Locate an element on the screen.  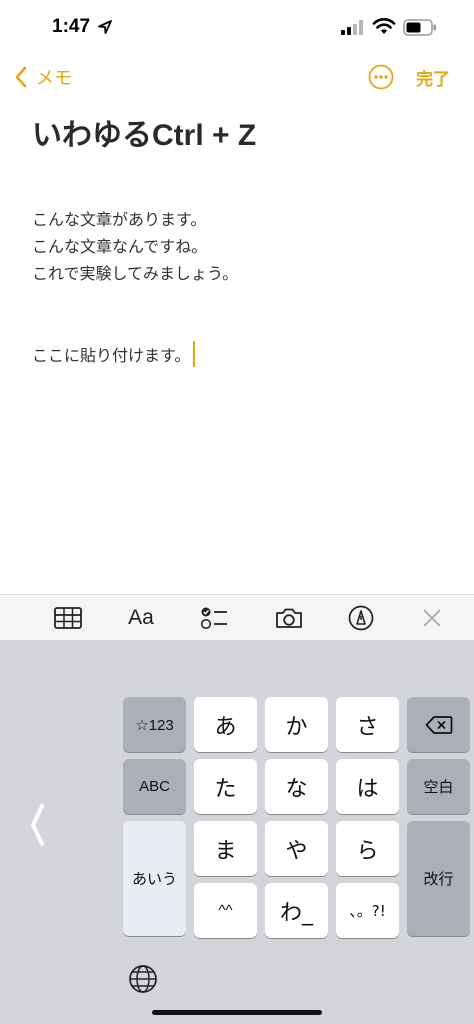
status-time: 1:47 is located at coordinates (71, 26).